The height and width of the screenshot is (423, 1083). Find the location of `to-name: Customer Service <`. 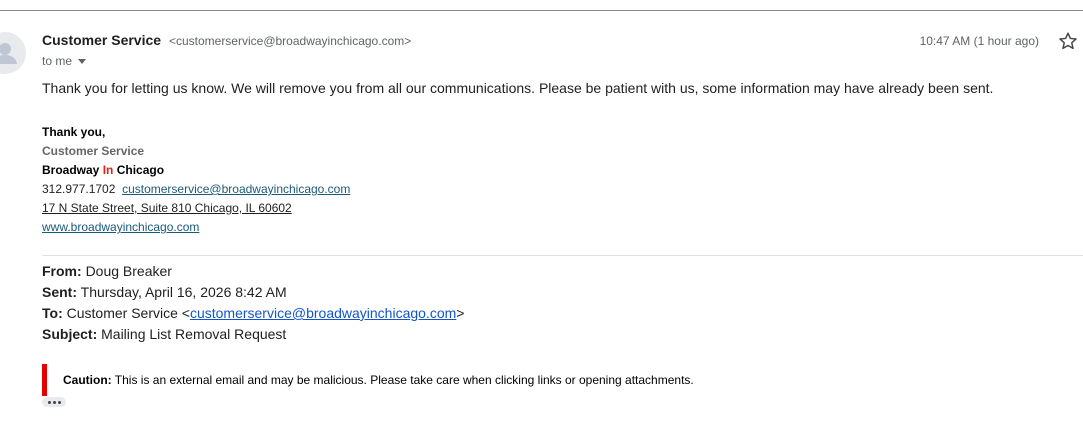

to-name: Customer Service < is located at coordinates (128, 313).